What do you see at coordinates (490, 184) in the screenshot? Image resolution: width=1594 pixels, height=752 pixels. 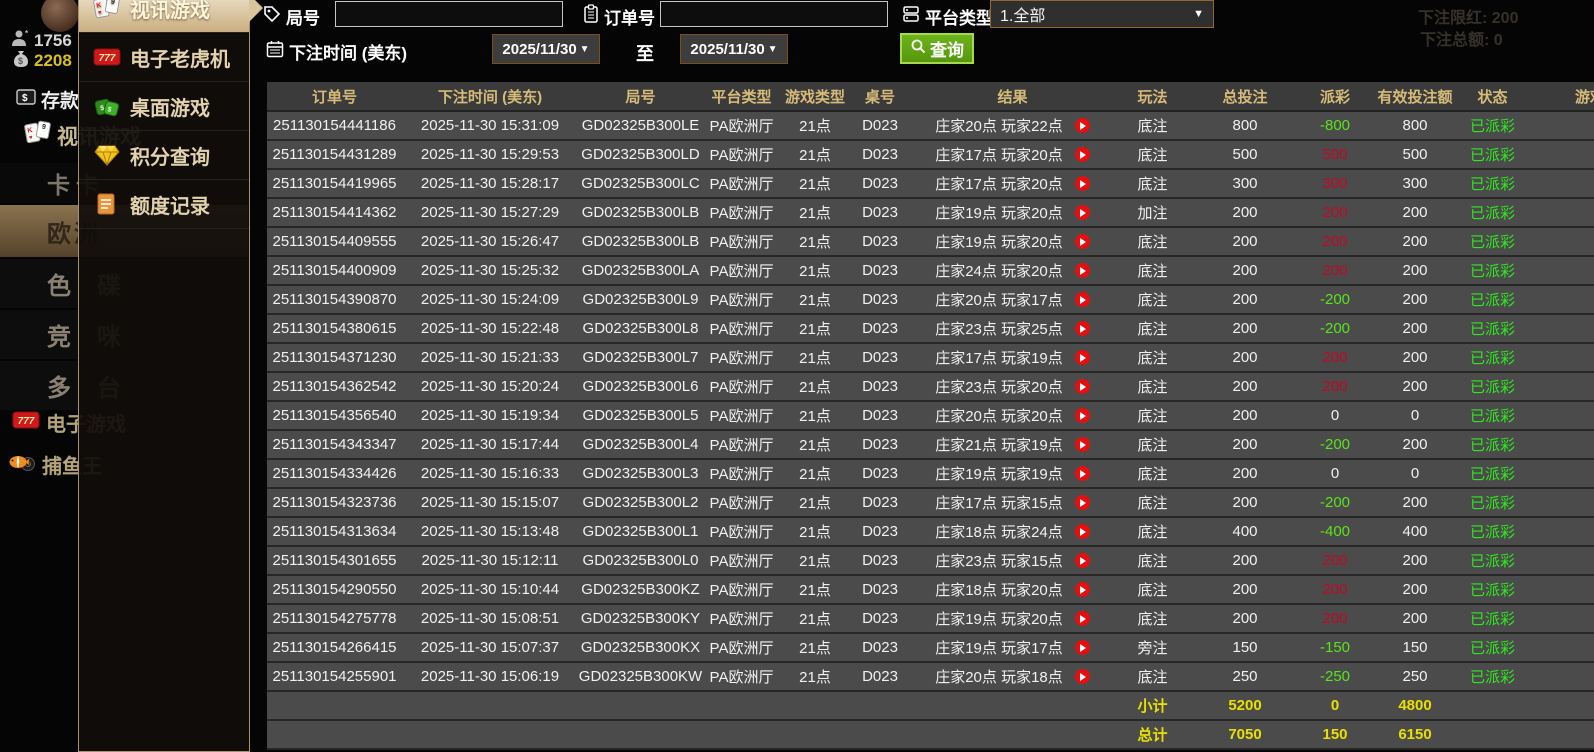 I see `bet-time-cell: 2025-11-30 15:28:17` at bounding box center [490, 184].